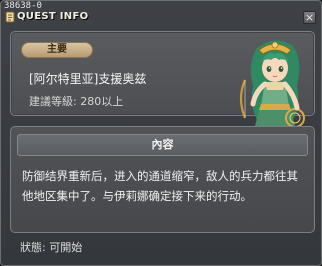  I want to click on close-button: ×, so click(309, 17).